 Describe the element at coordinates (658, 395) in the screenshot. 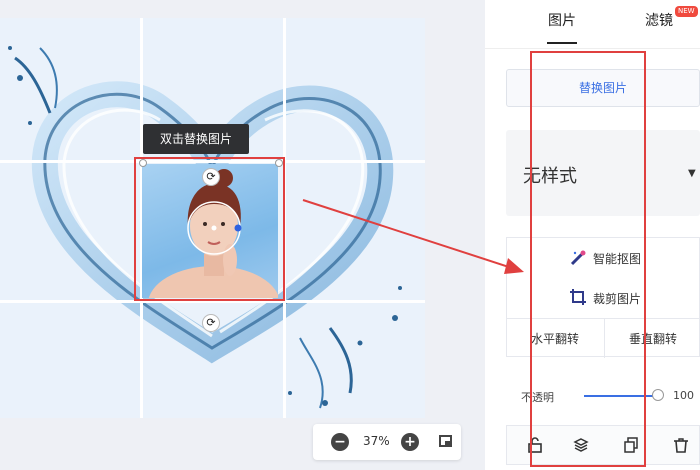

I see `opacity-slider-thumb` at that location.